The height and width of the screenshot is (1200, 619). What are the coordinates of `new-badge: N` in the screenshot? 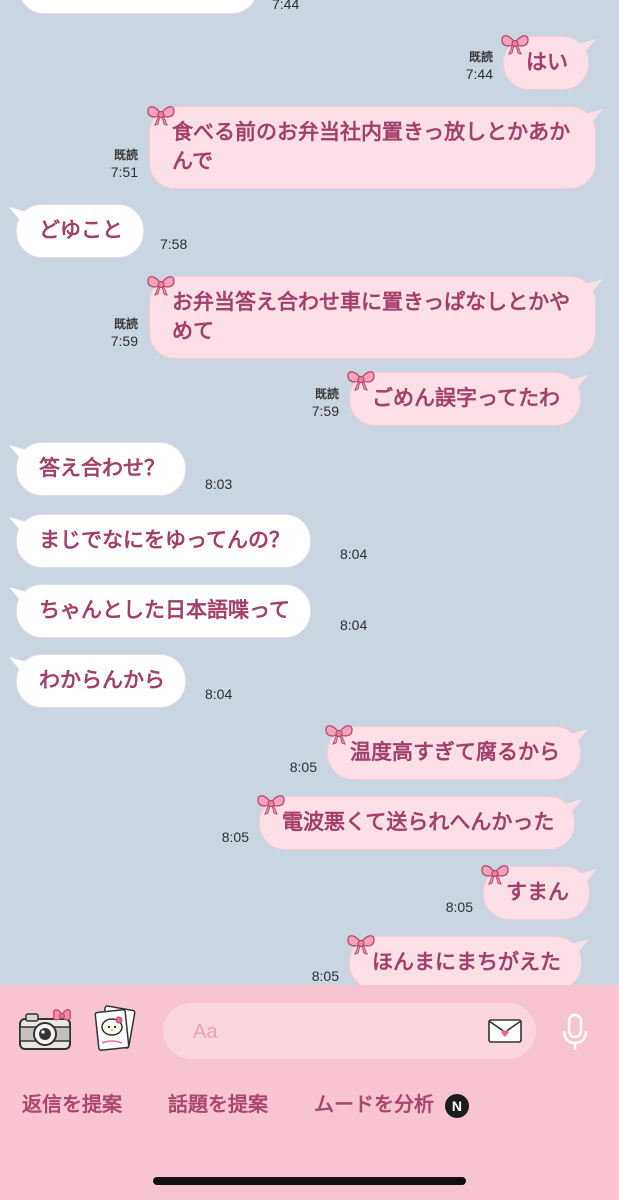 It's located at (456, 1105).